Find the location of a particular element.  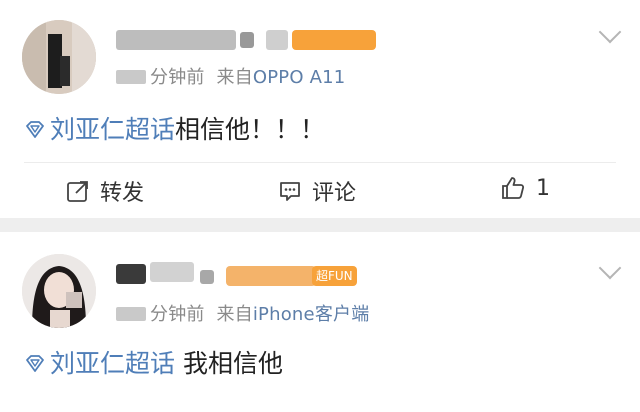

action-bar: 转发 评论 1 is located at coordinates (320, 190).